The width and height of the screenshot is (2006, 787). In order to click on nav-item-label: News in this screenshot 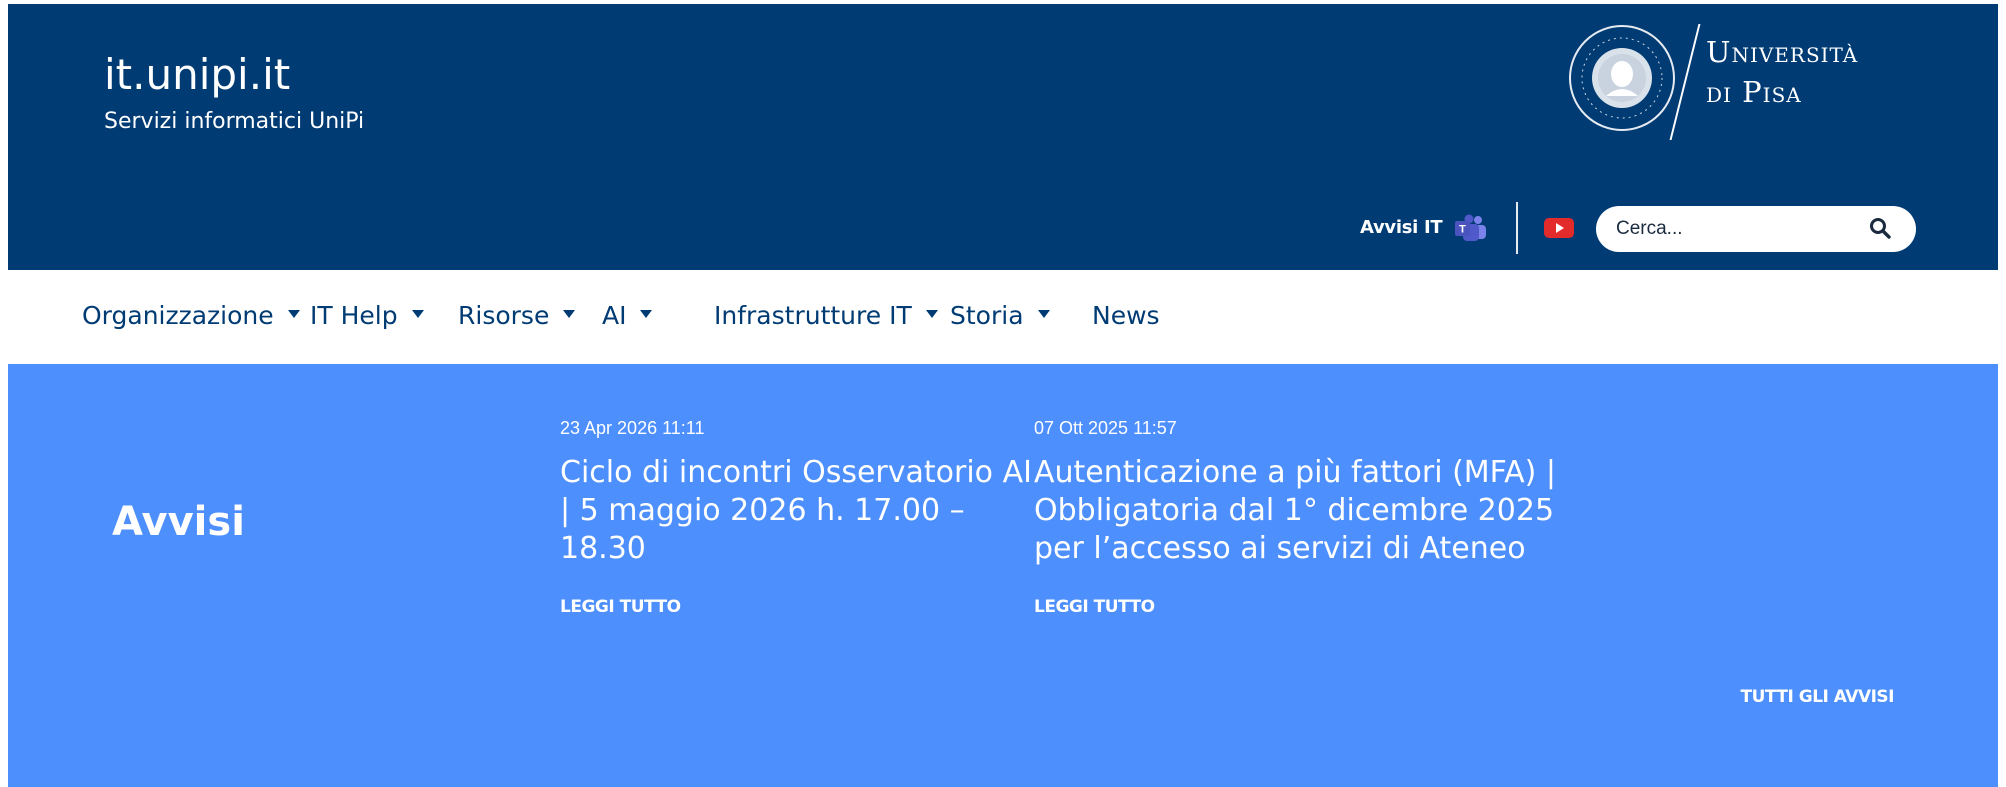, I will do `click(1126, 315)`.